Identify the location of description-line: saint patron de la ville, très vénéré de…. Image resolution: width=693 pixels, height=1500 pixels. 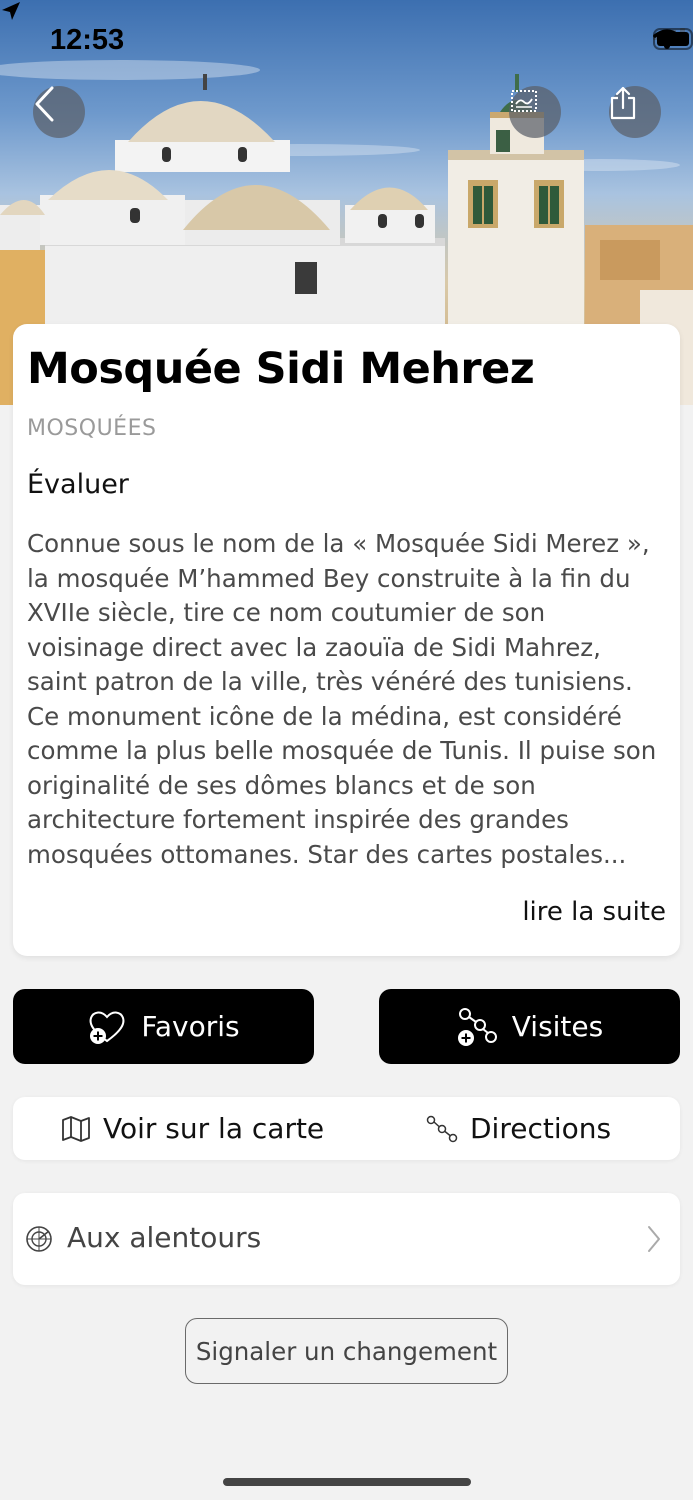
(330, 681).